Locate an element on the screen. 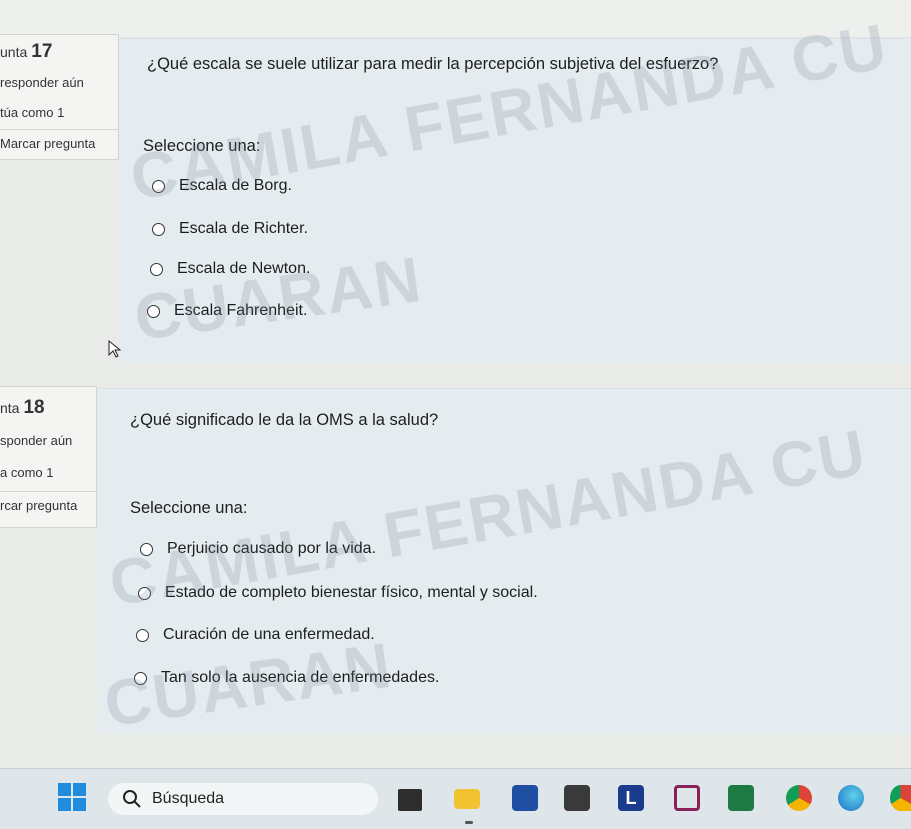 Image resolution: width=911 pixels, height=829 pixels. option-perjuicio: Perjuicio causado por la vida. is located at coordinates (258, 549).